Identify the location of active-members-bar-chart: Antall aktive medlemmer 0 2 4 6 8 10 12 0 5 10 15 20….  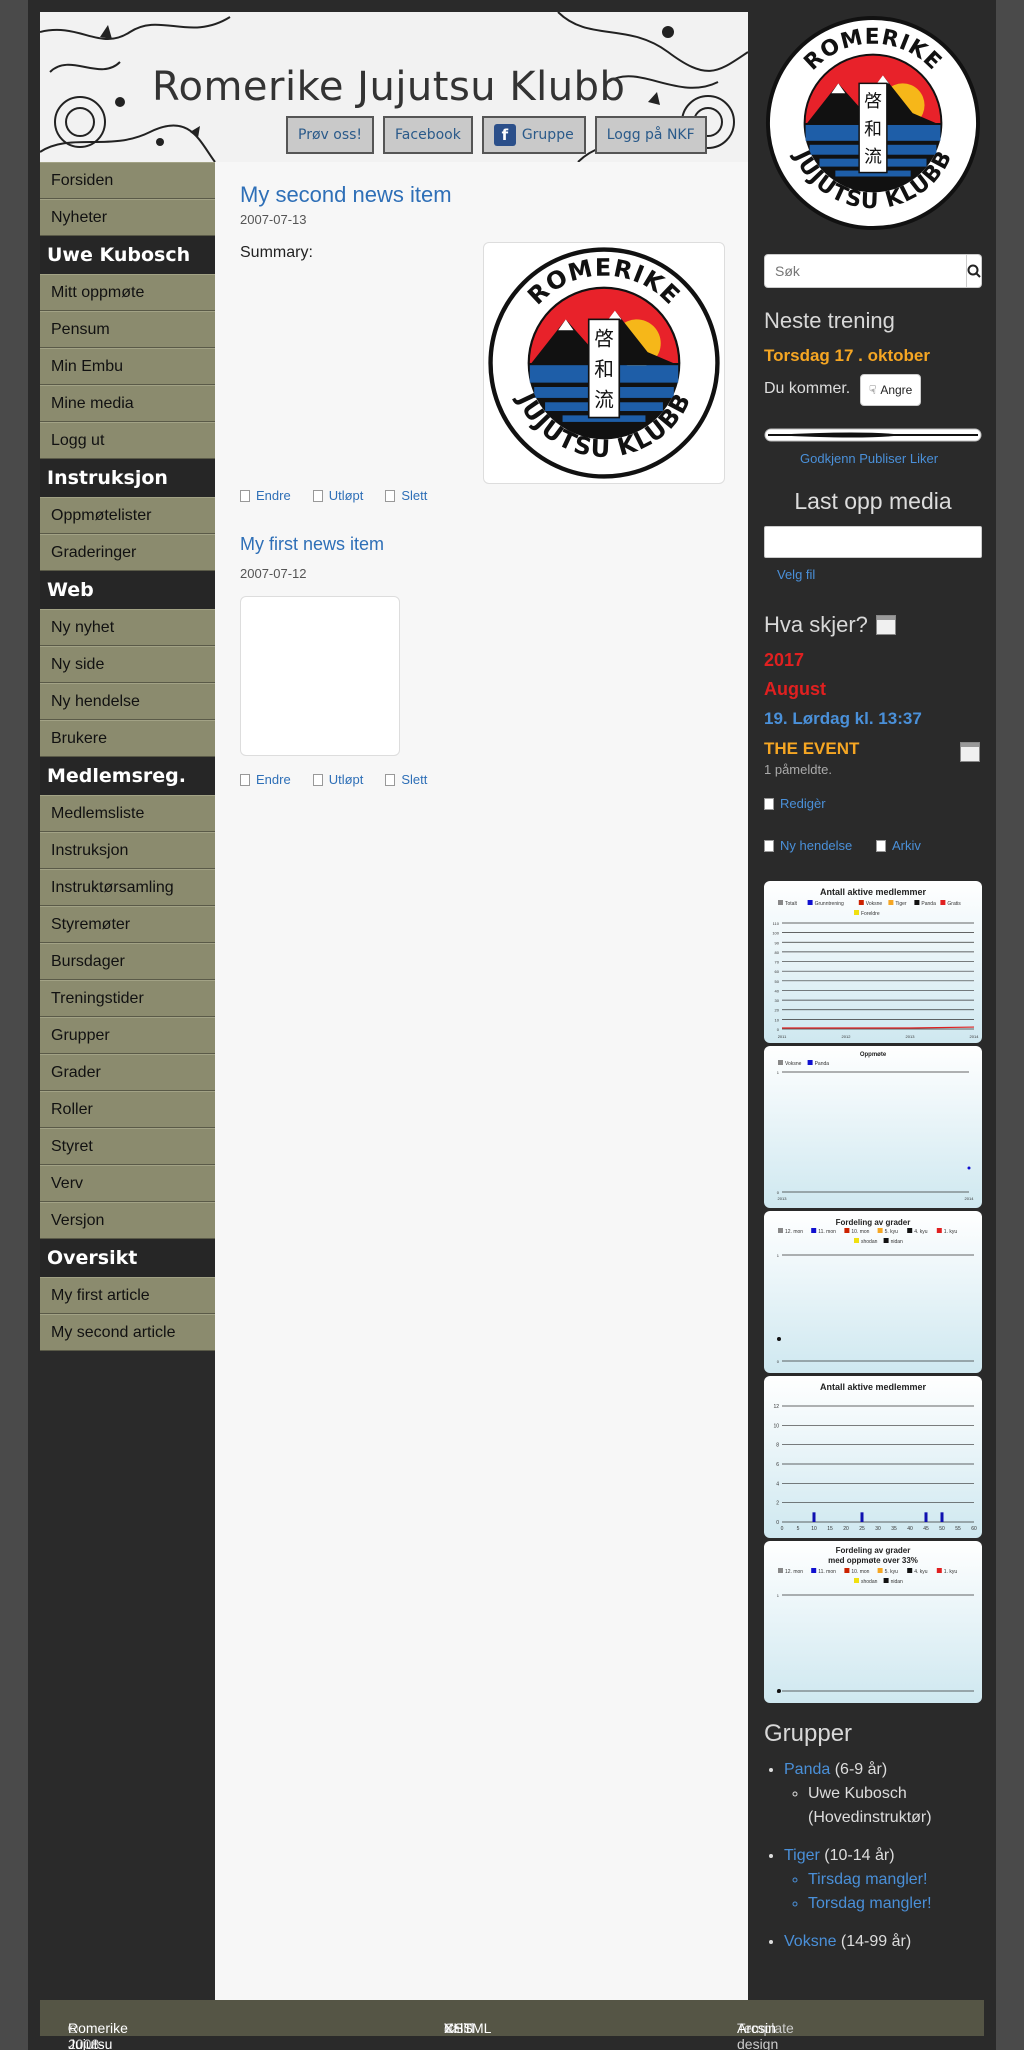
(875, 1457).